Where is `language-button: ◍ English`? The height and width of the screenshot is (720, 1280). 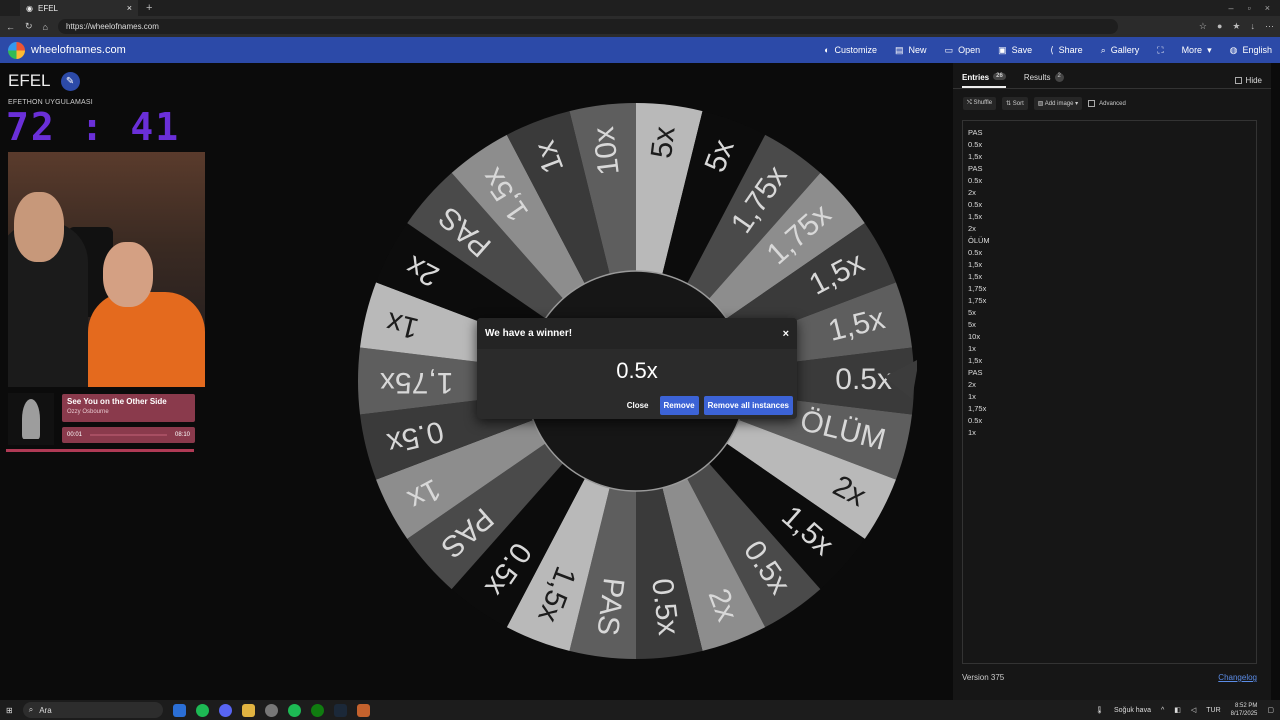
language-button: ◍ English is located at coordinates (1251, 50).